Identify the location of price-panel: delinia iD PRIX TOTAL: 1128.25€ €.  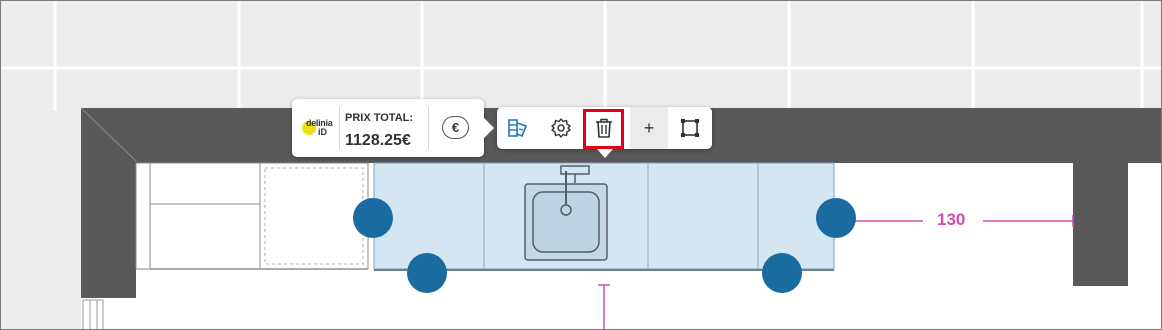
(388, 128).